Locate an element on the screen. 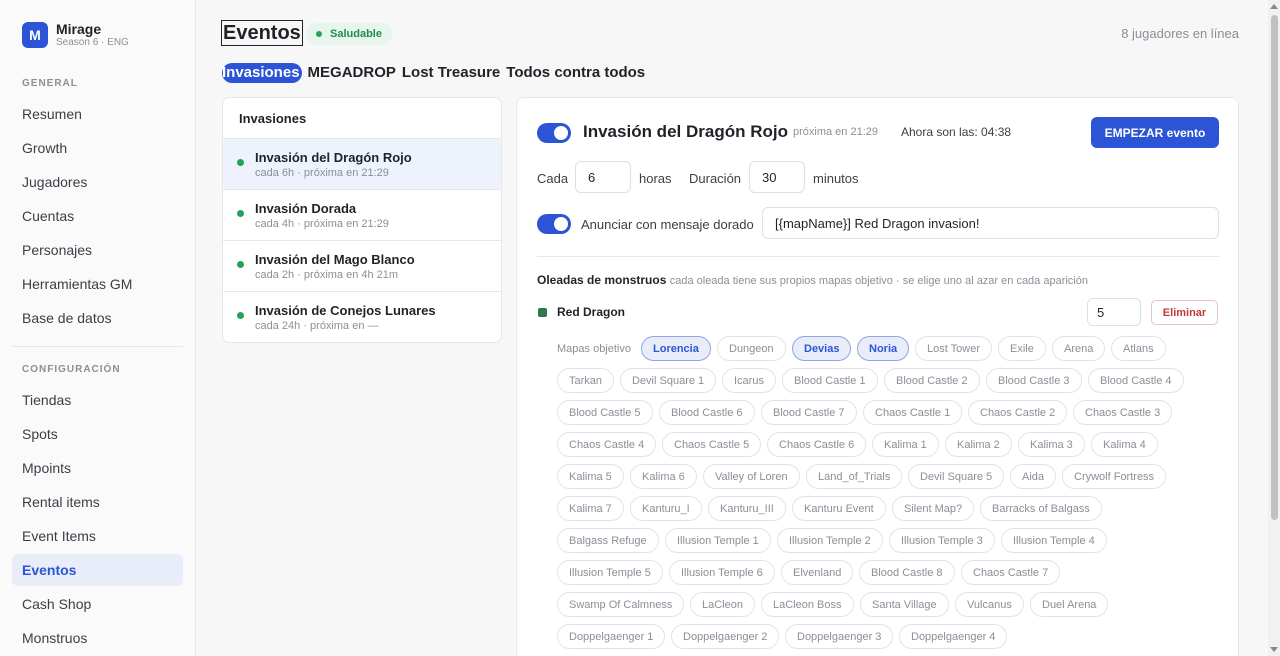 The width and height of the screenshot is (1280, 656). map-chip: LaCleon Boss is located at coordinates (807, 604).